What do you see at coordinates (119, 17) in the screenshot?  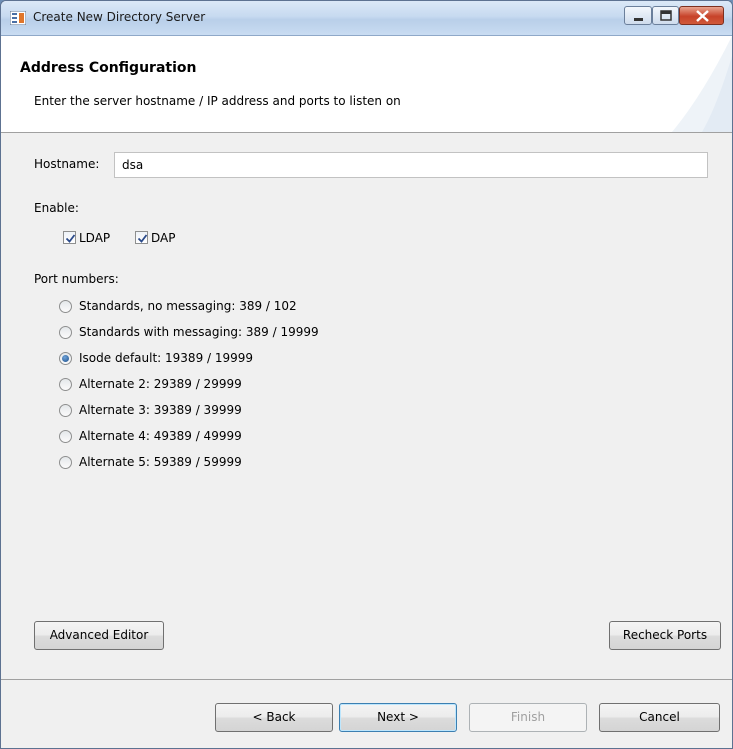 I see `window-title: Create New Directory Server` at bounding box center [119, 17].